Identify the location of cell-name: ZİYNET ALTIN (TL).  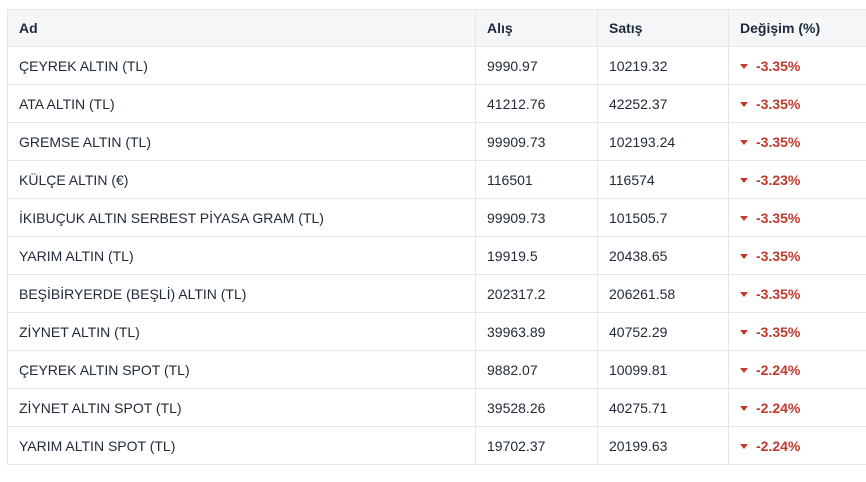
(241, 331).